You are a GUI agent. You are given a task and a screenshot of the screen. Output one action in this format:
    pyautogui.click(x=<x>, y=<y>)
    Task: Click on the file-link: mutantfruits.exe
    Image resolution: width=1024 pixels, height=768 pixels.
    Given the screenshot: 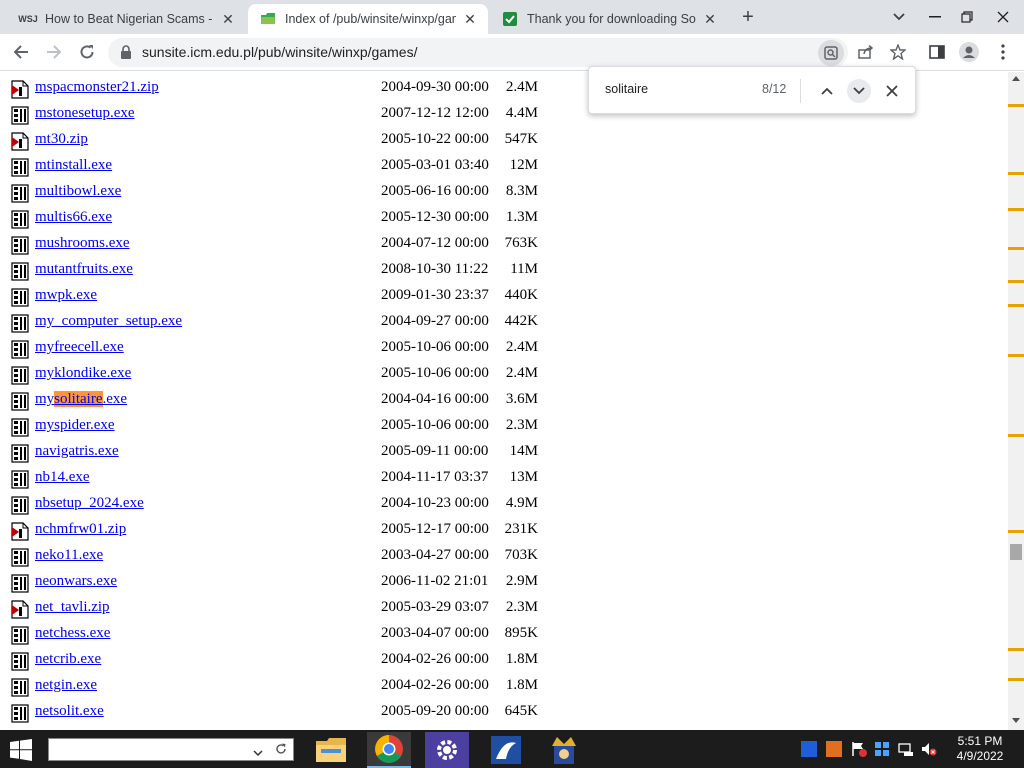 What is the action you would take?
    pyautogui.click(x=84, y=269)
    